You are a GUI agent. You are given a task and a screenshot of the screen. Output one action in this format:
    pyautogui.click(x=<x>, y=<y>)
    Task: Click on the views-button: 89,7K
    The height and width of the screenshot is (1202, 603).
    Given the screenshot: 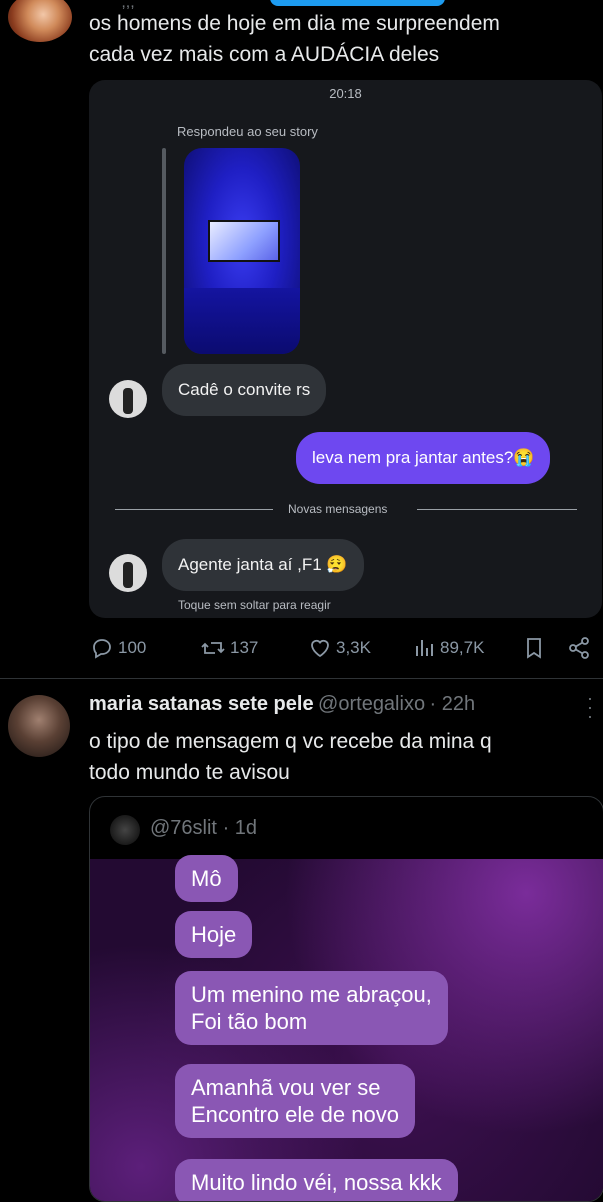 What is the action you would take?
    pyautogui.click(x=449, y=648)
    